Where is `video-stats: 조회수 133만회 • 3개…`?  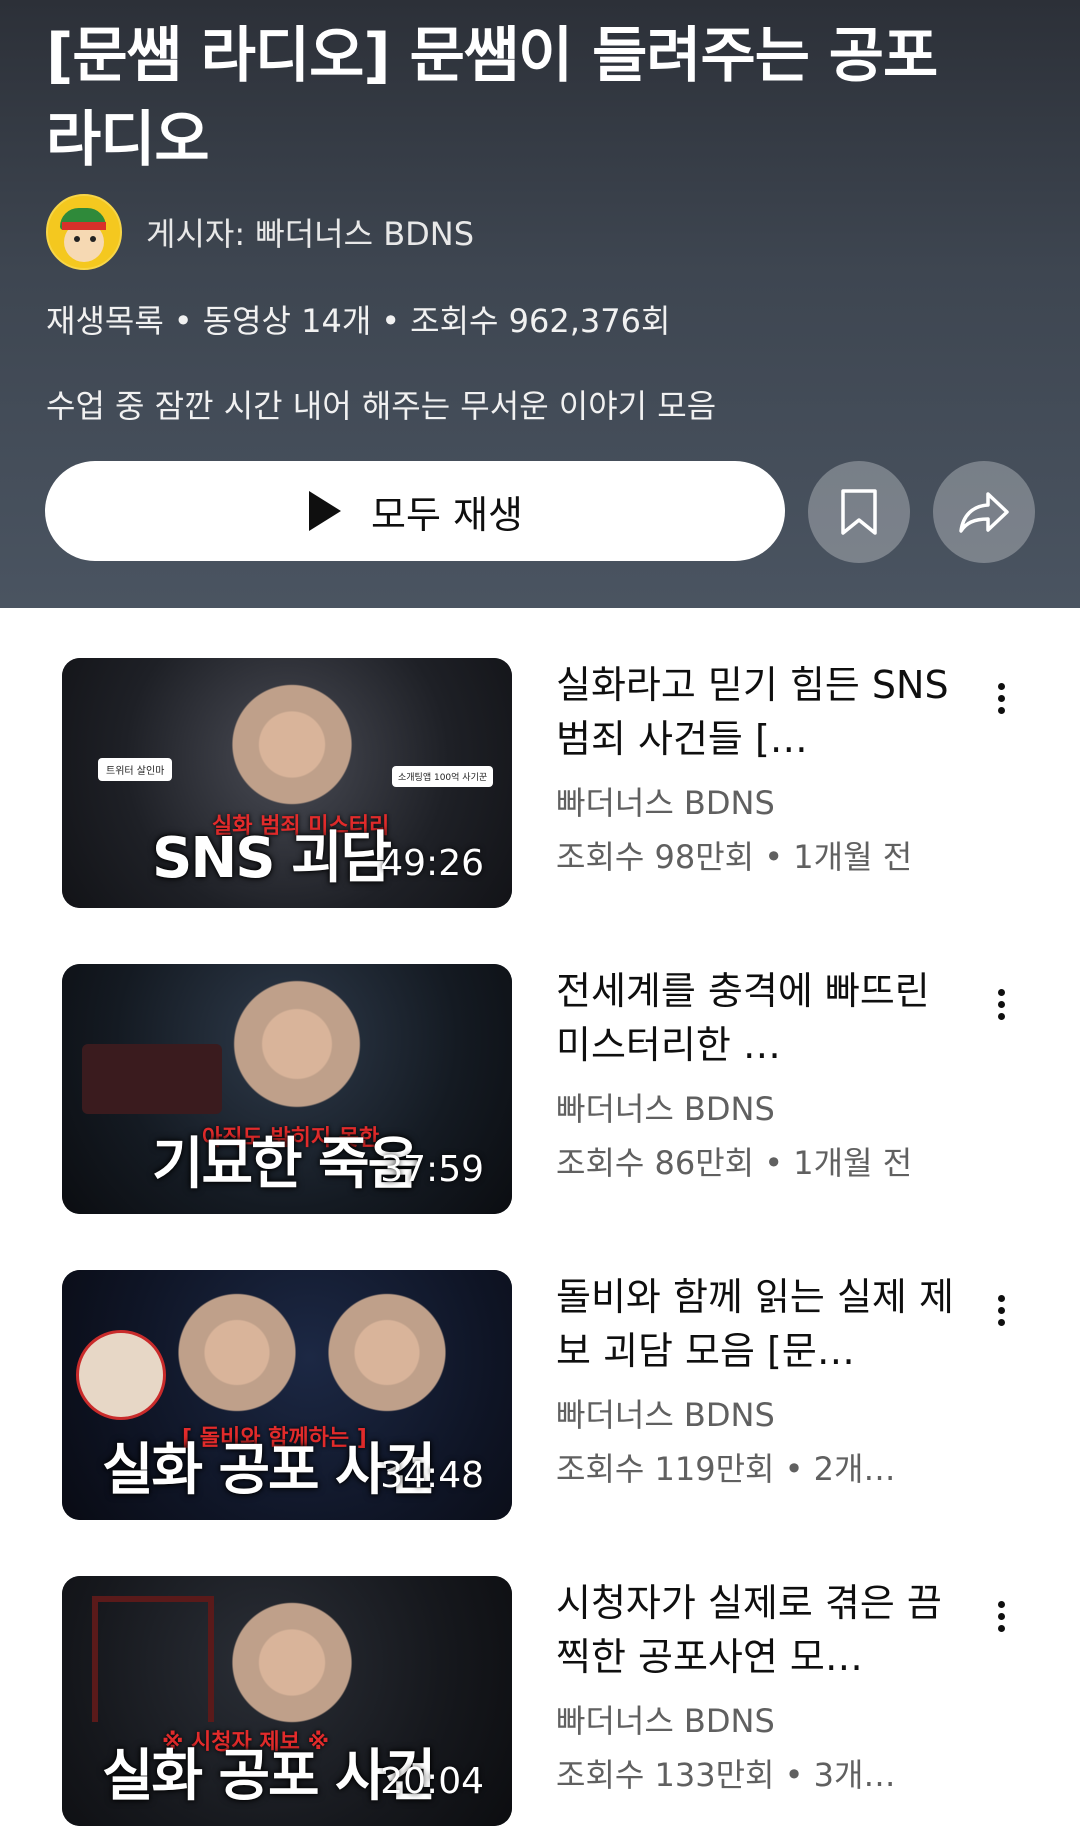
video-stats: 조회수 133만회 • 3개… is located at coordinates (726, 1775).